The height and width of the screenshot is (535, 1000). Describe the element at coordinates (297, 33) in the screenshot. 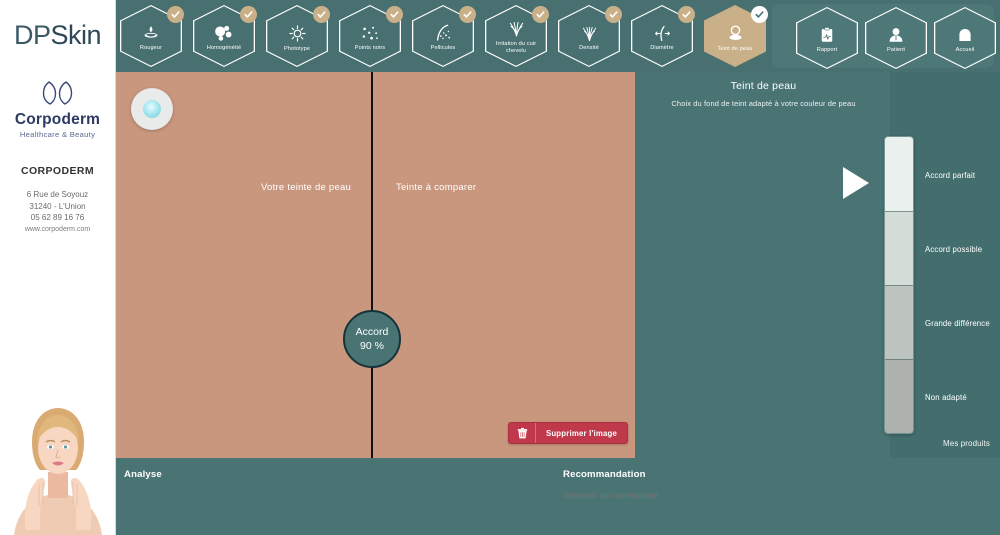

I see `sun-icon` at that location.